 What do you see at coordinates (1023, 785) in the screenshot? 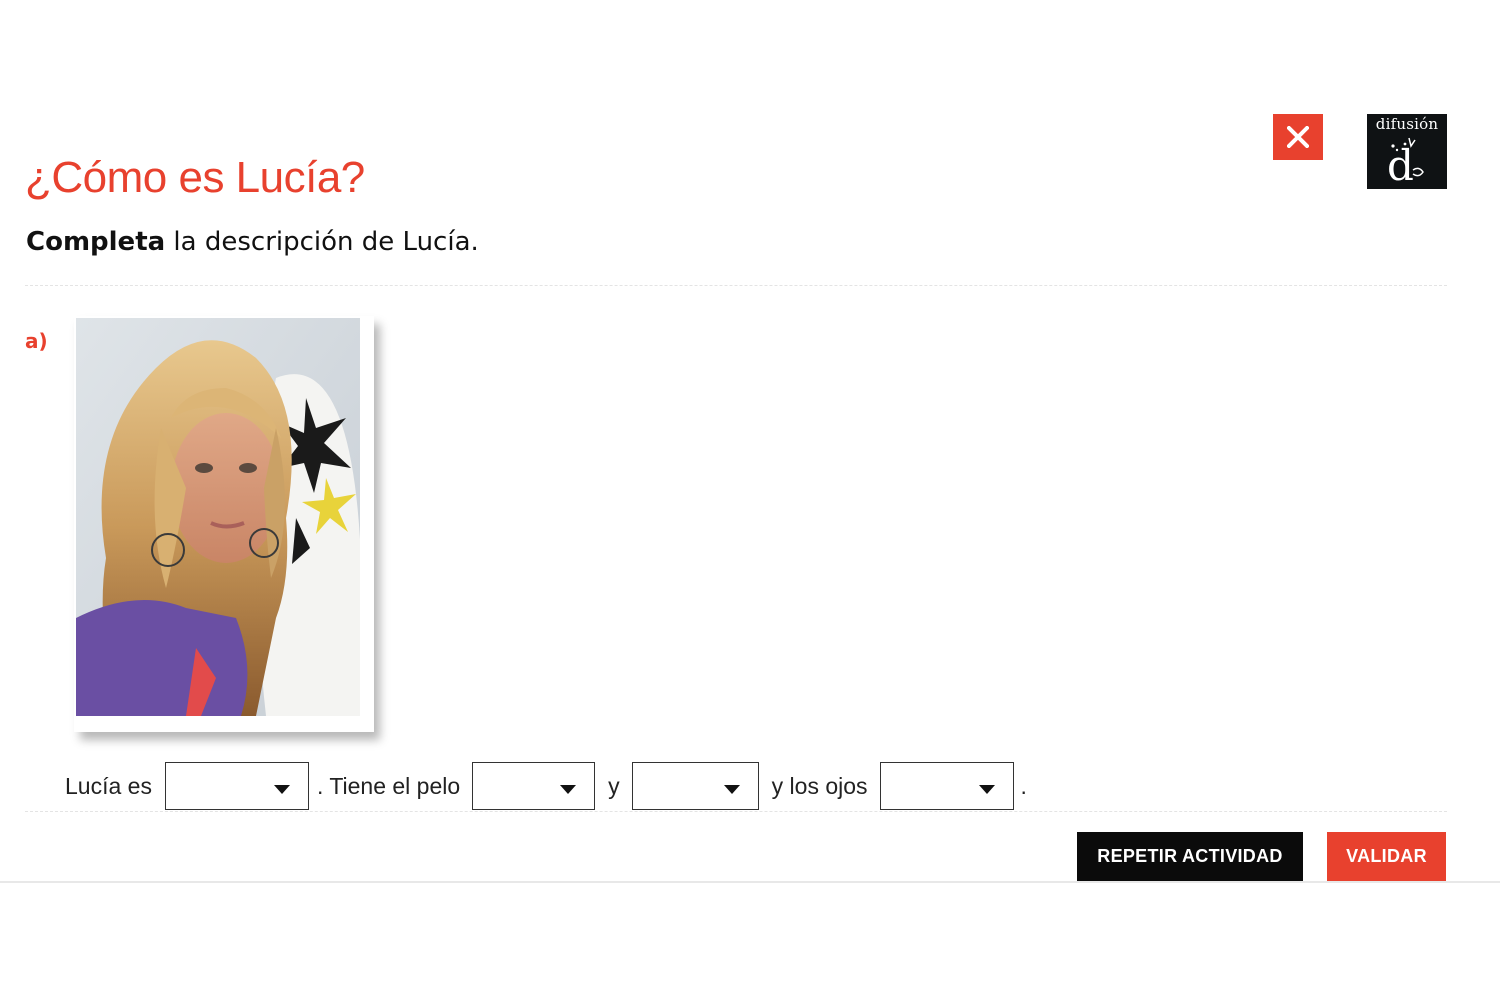
I see `sentence-part-5: .` at bounding box center [1023, 785].